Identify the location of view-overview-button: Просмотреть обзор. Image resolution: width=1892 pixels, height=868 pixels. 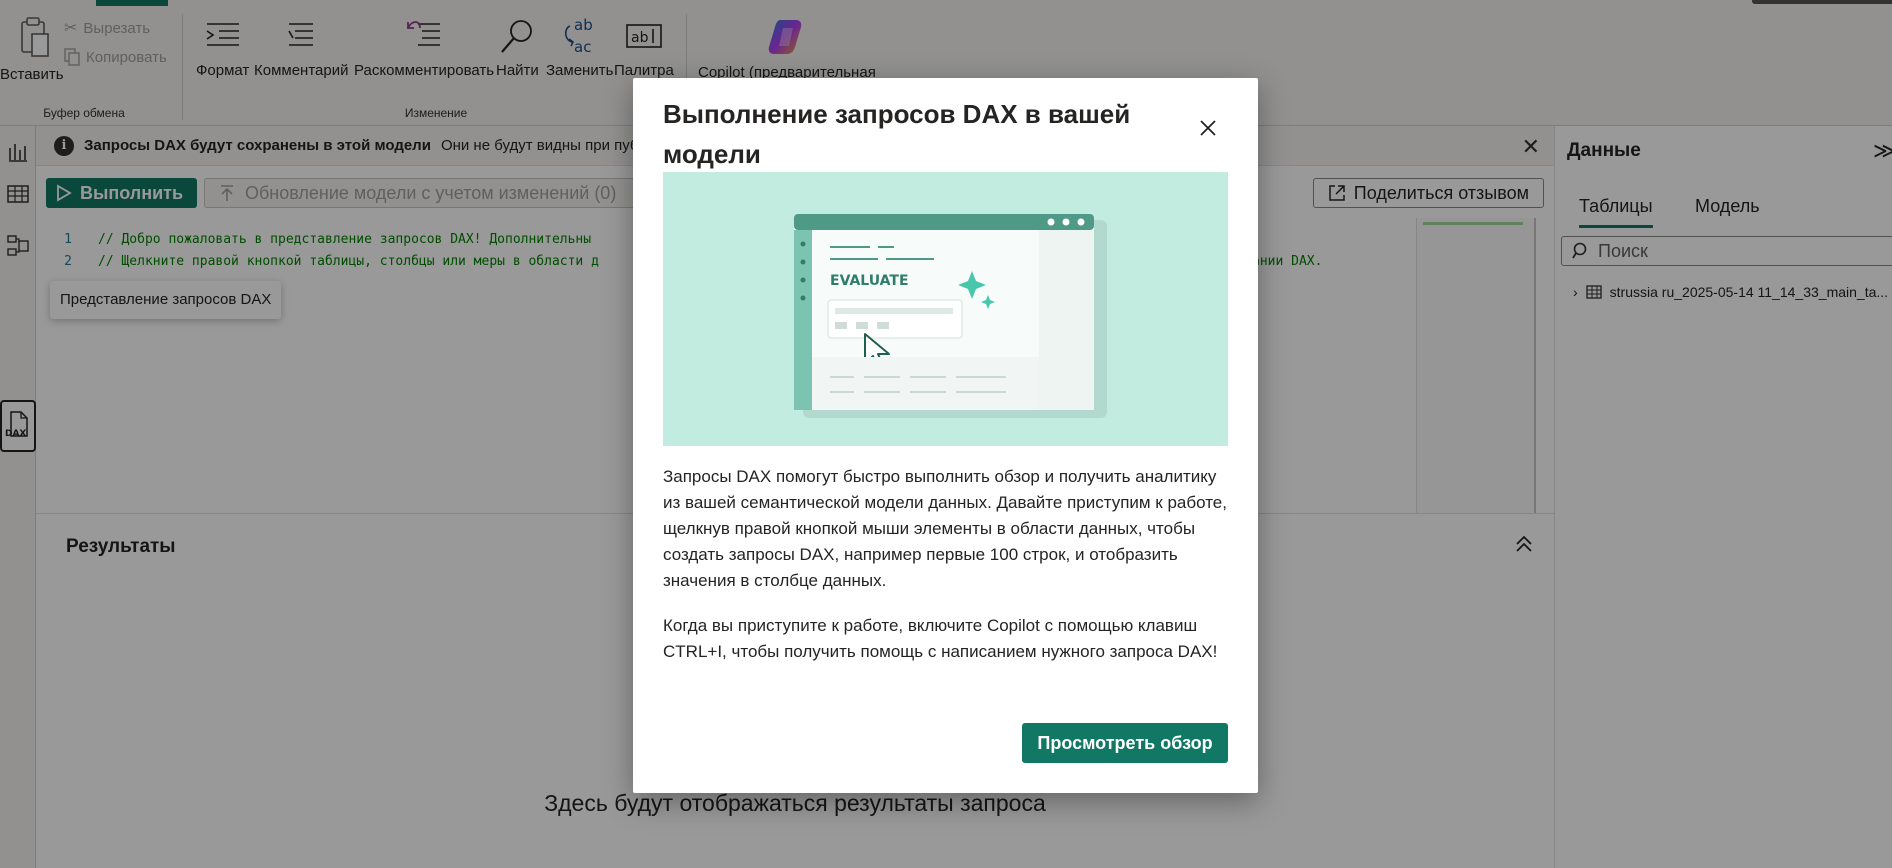
(1125, 743).